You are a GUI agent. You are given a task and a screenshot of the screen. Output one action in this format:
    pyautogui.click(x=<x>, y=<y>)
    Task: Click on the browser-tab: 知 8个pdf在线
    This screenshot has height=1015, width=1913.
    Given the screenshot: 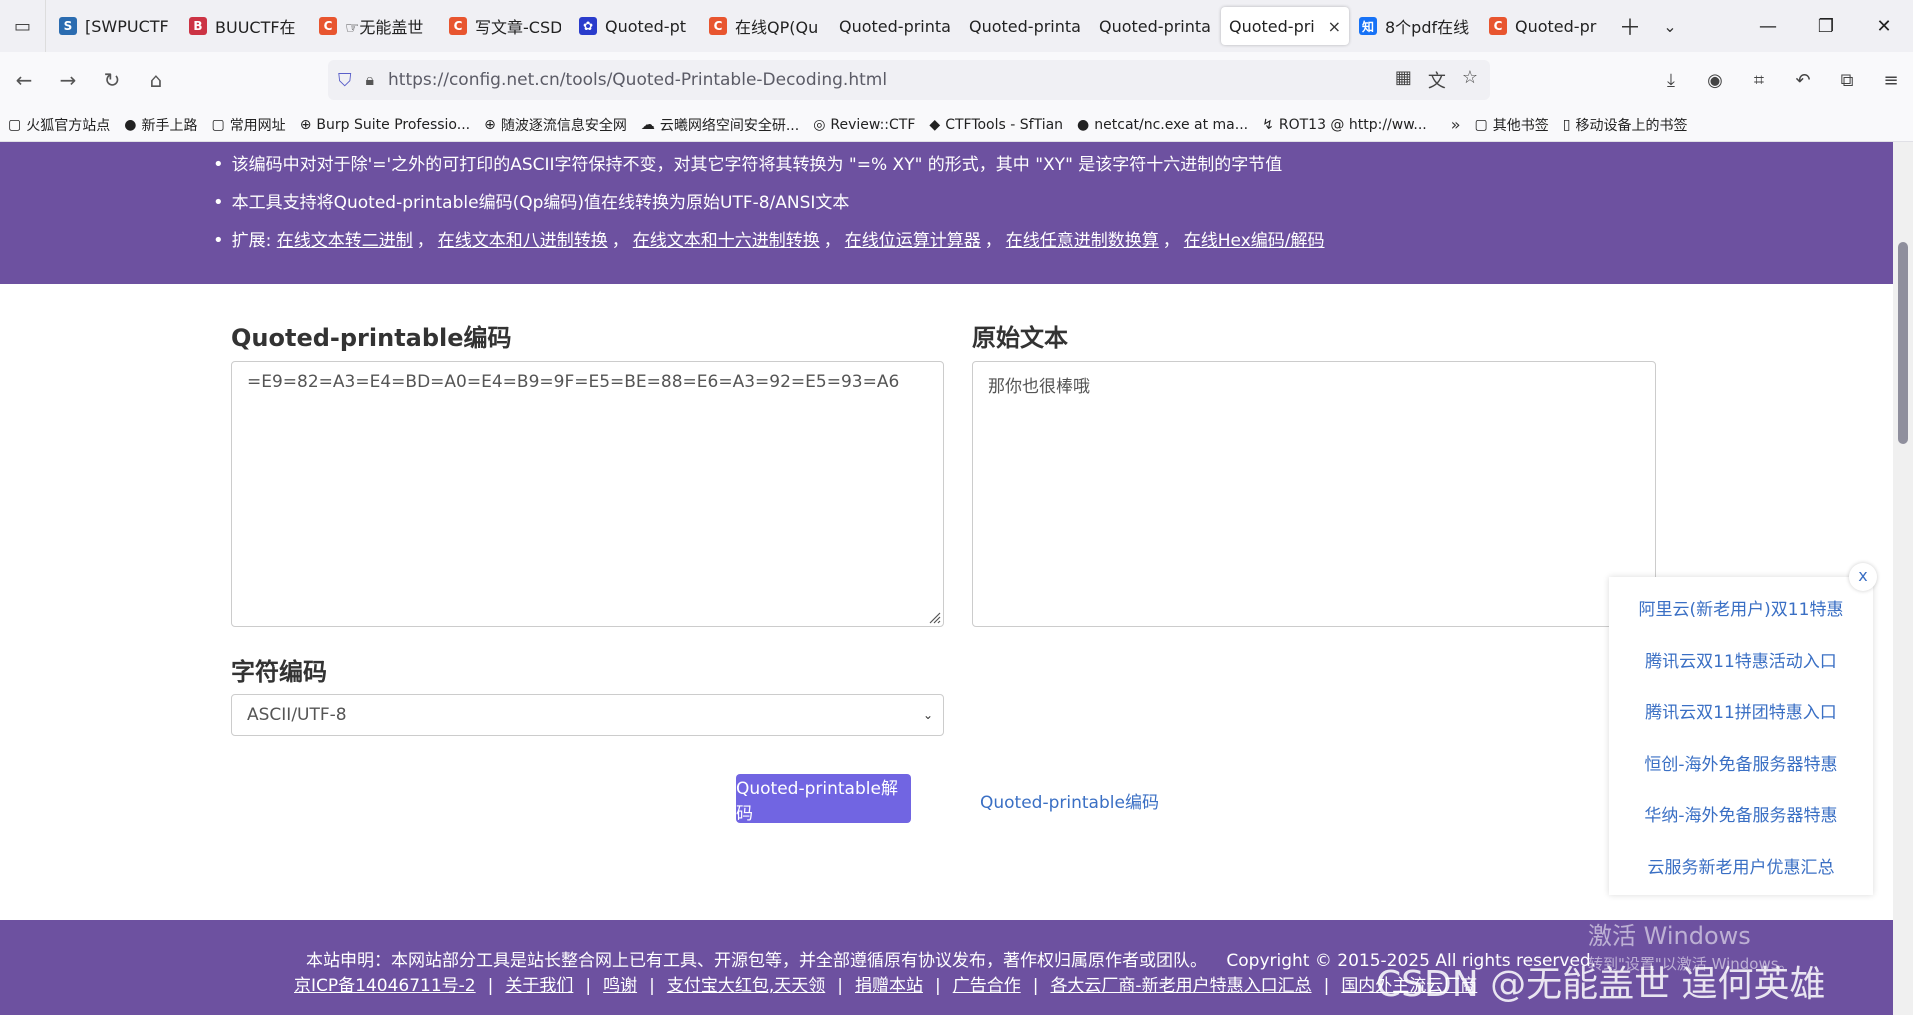 What is the action you would take?
    pyautogui.click(x=1415, y=26)
    